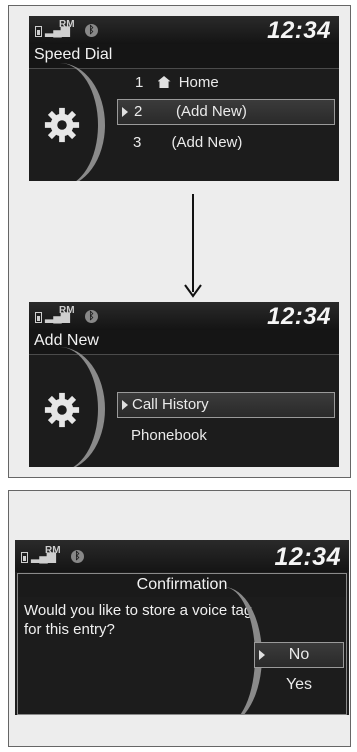 This screenshot has width=357, height=752. I want to click on dialog-title-bar: Confirmation, so click(182, 585).